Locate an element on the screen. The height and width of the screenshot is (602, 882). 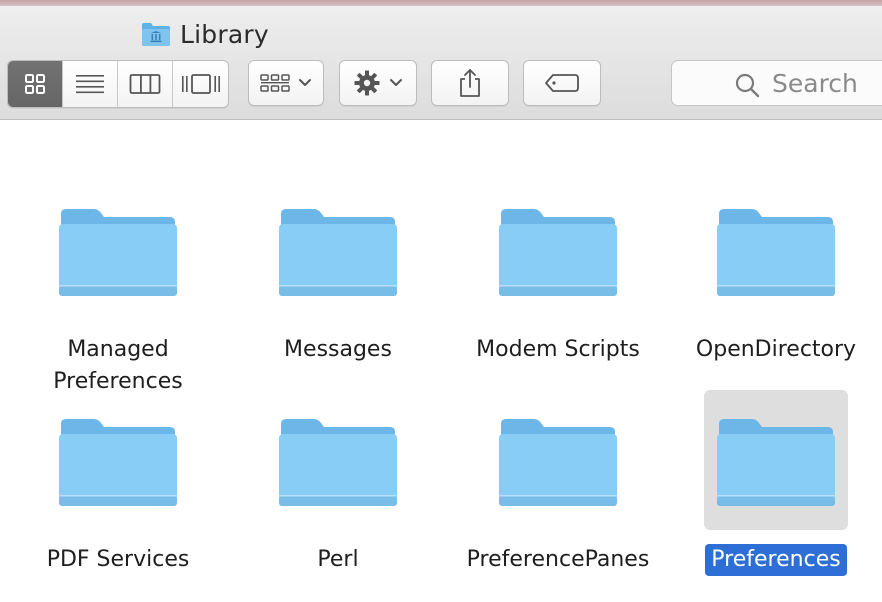
folder-item-opendirectory: OpenDirectory is located at coordinates (774, 273).